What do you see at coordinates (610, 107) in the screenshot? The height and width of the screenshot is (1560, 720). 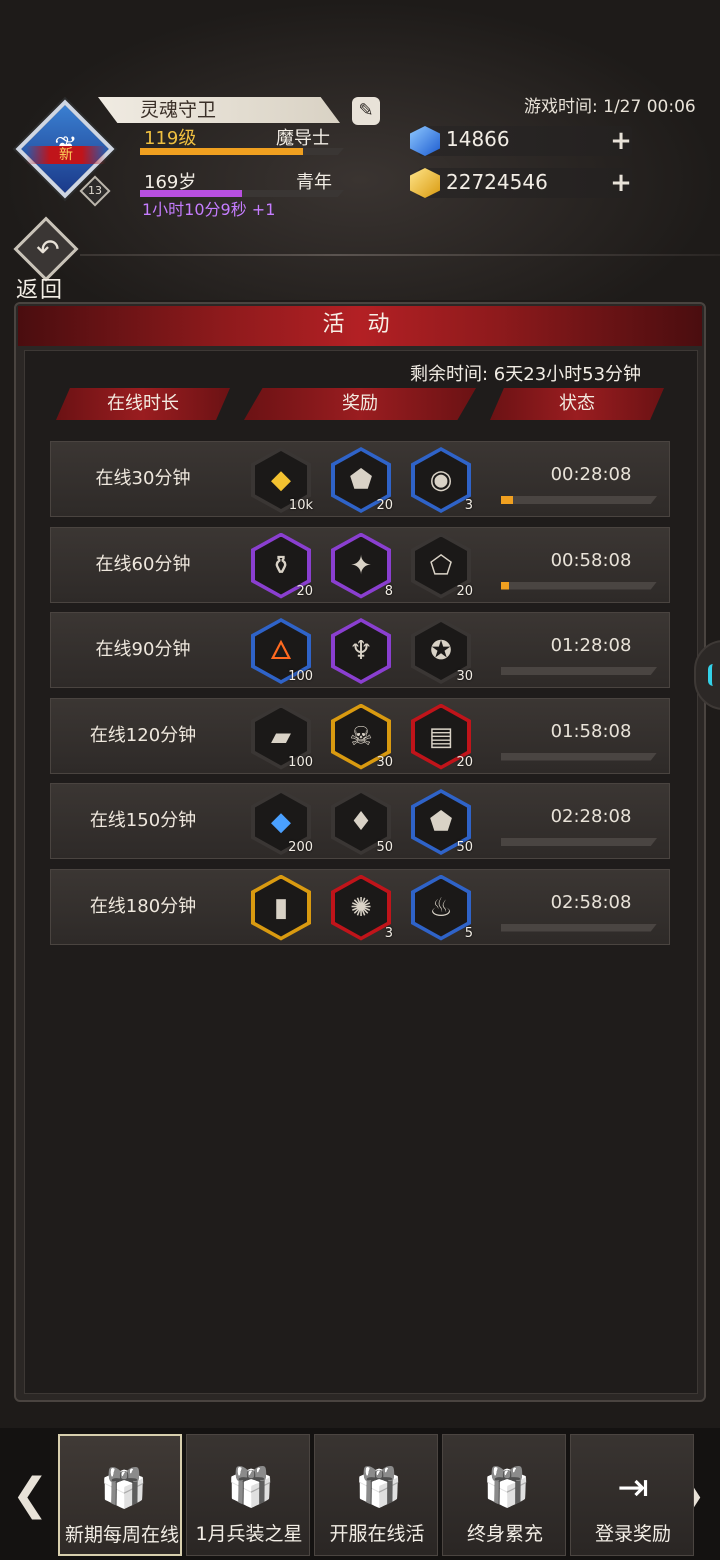 I see `game-time: 游戏时间: 1/27 00:06` at bounding box center [610, 107].